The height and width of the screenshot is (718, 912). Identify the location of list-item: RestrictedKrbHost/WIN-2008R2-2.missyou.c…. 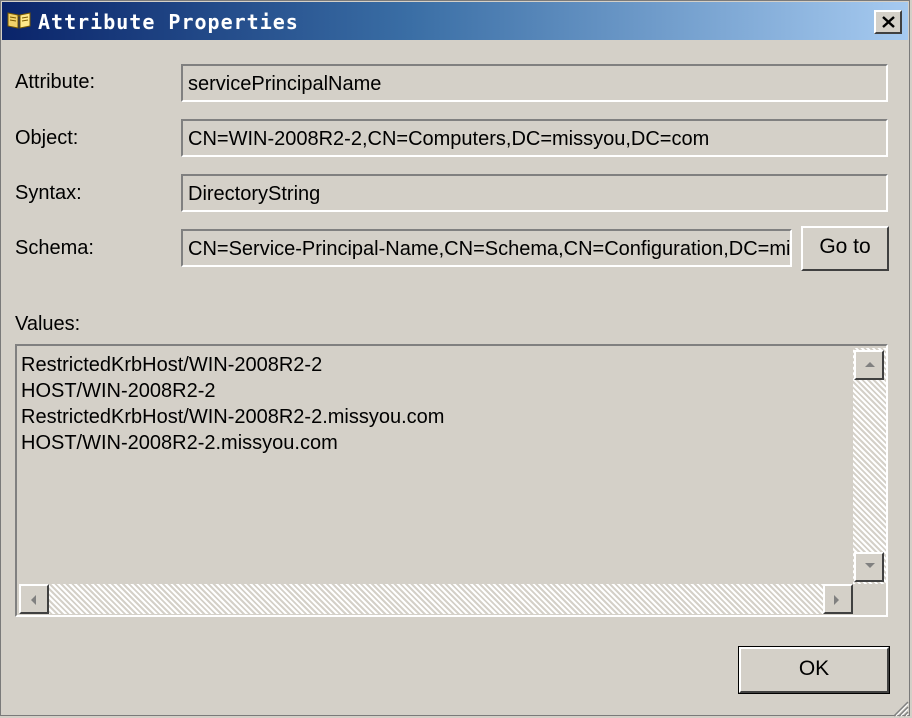
(232, 417).